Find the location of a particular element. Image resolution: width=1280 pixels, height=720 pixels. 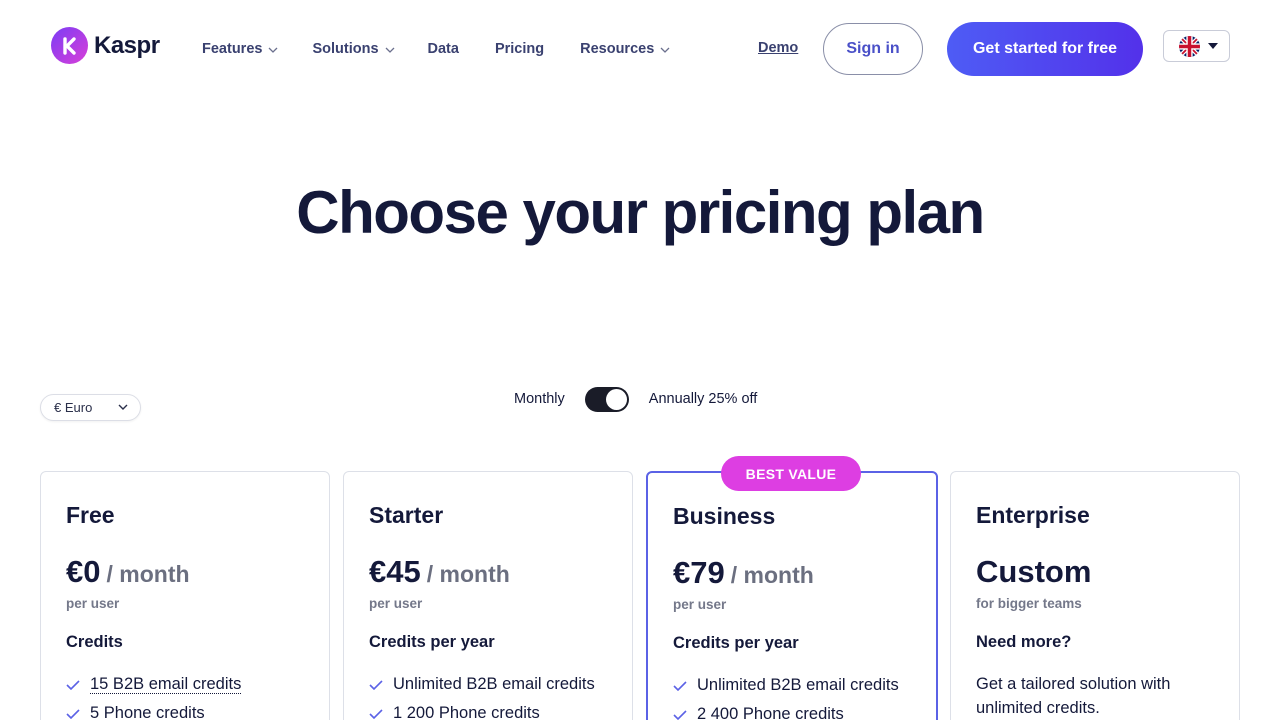

nav-item-resources: Resources is located at coordinates (625, 49).